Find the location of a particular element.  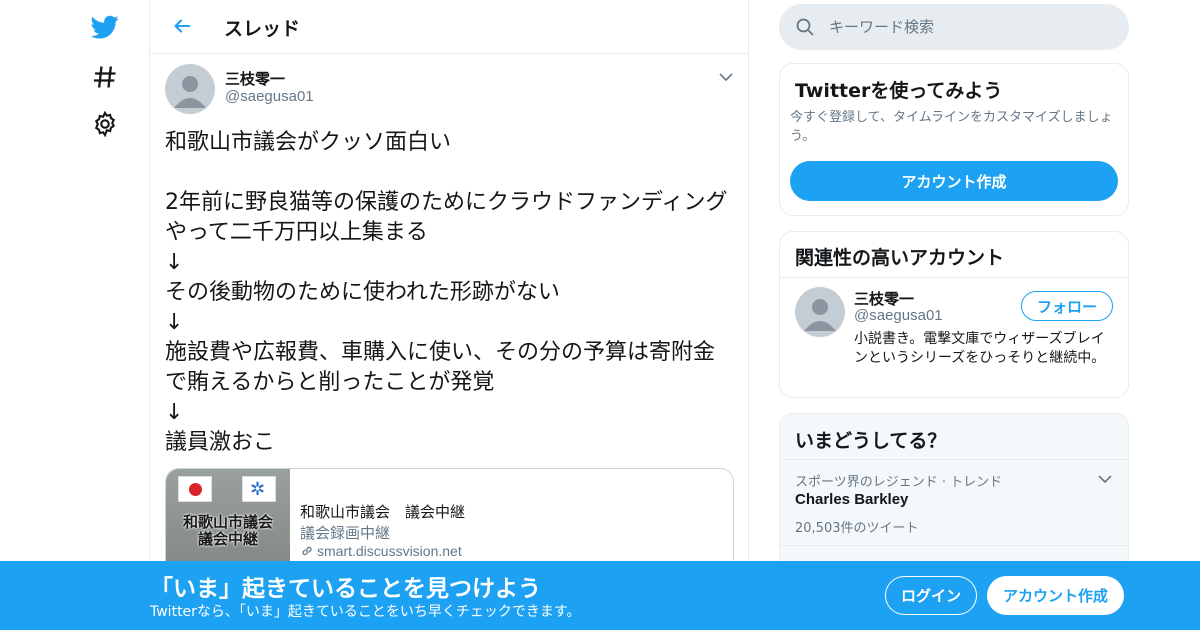

arrow-left-icon is located at coordinates (182, 26).